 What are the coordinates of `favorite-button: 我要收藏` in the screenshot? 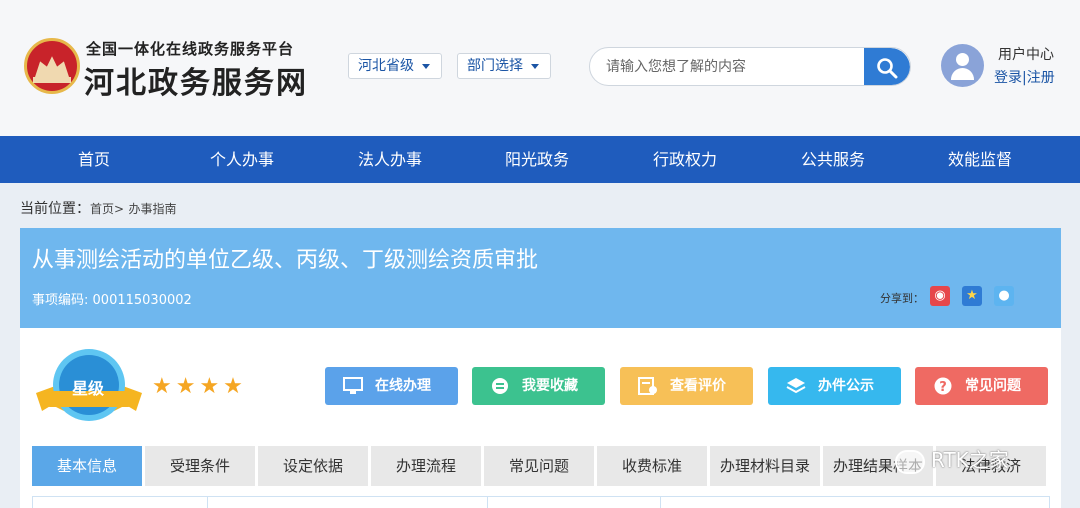 It's located at (538, 386).